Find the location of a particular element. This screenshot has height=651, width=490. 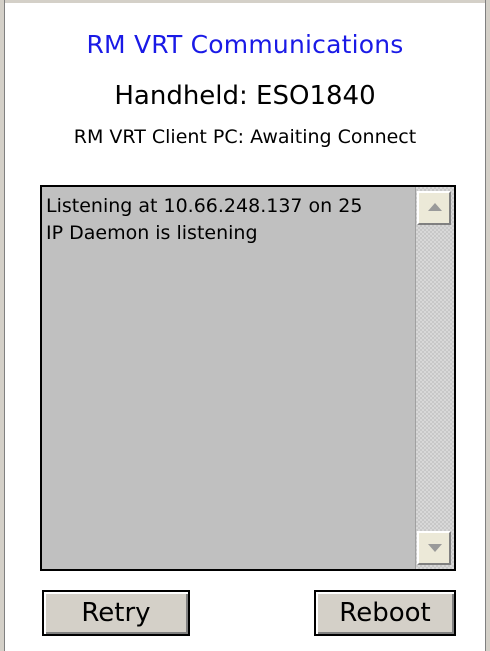

log-line: Listening at 10.66.248.137 on 25 is located at coordinates (204, 206).